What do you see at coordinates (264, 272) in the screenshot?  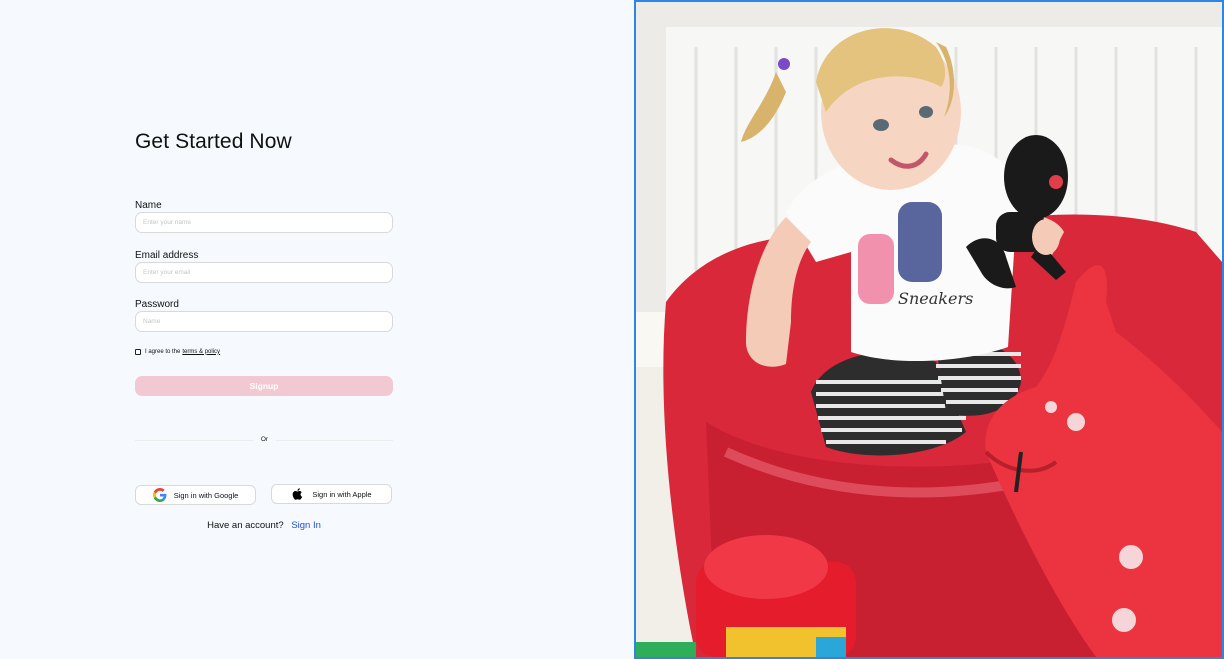 I see `email-input` at bounding box center [264, 272].